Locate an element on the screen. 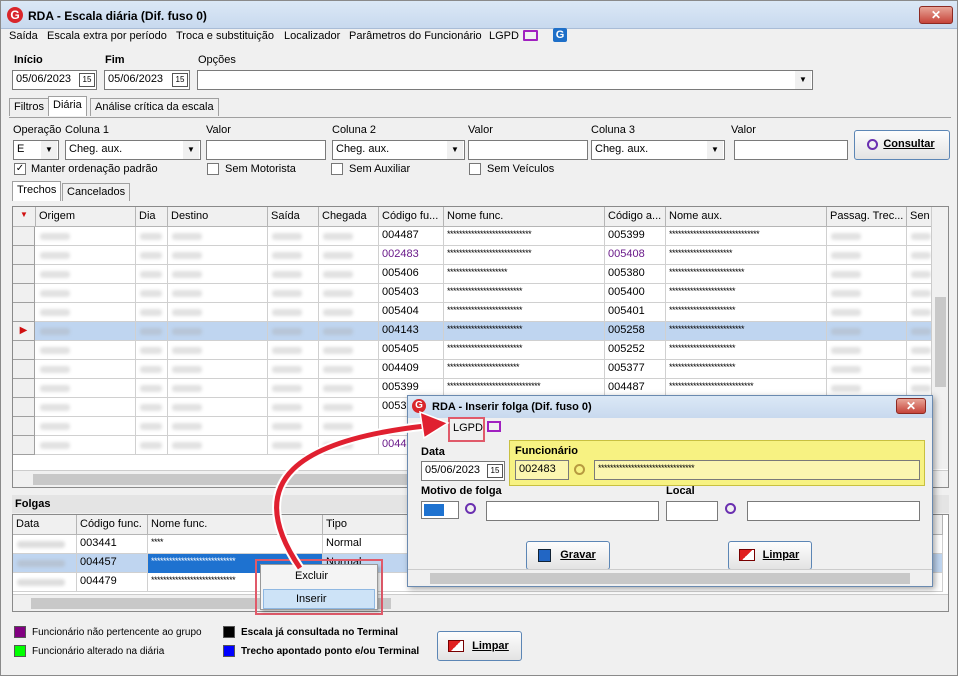 The width and height of the screenshot is (958, 676). annotation-arrow is located at coordinates (361, 490).